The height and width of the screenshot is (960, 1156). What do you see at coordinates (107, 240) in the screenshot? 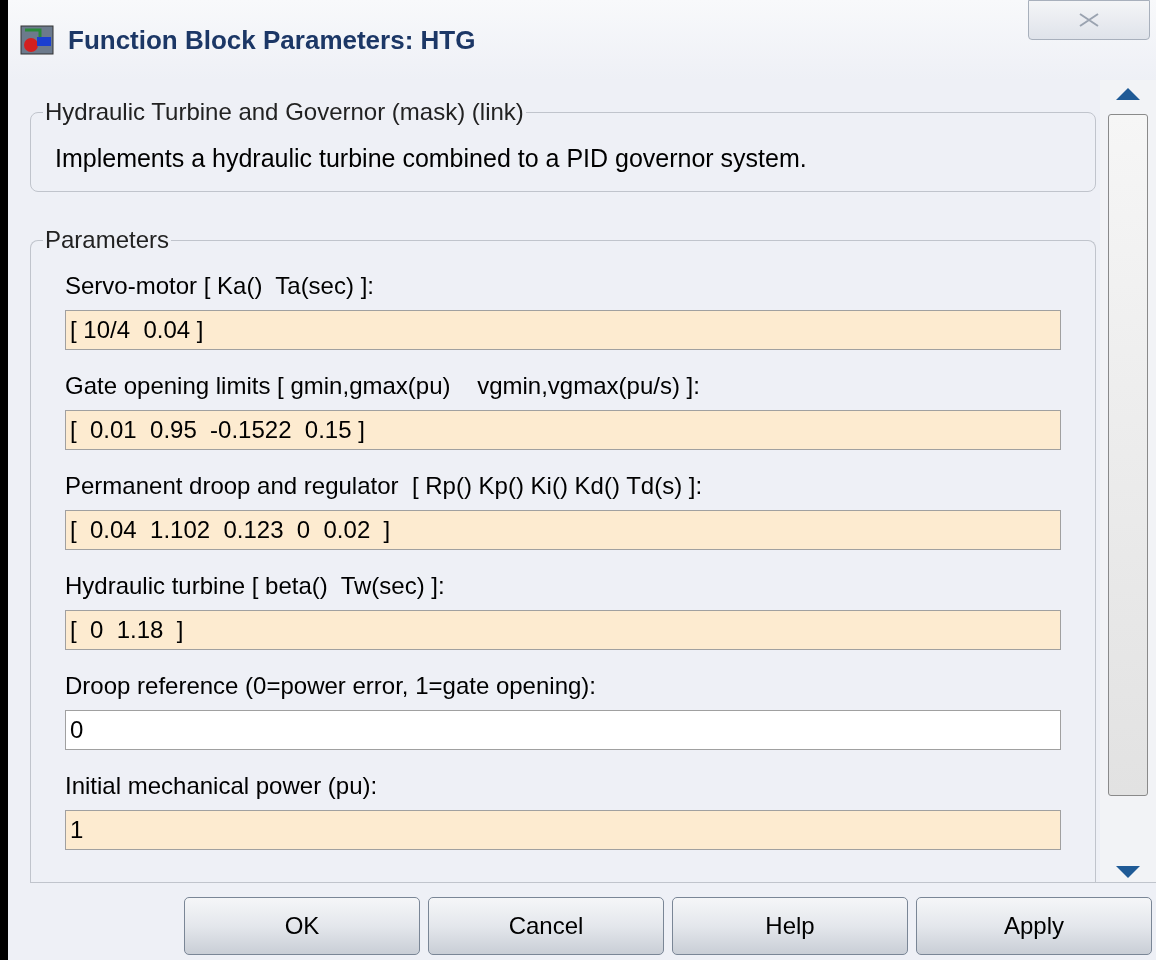
I see `group-legend: Parameters` at bounding box center [107, 240].